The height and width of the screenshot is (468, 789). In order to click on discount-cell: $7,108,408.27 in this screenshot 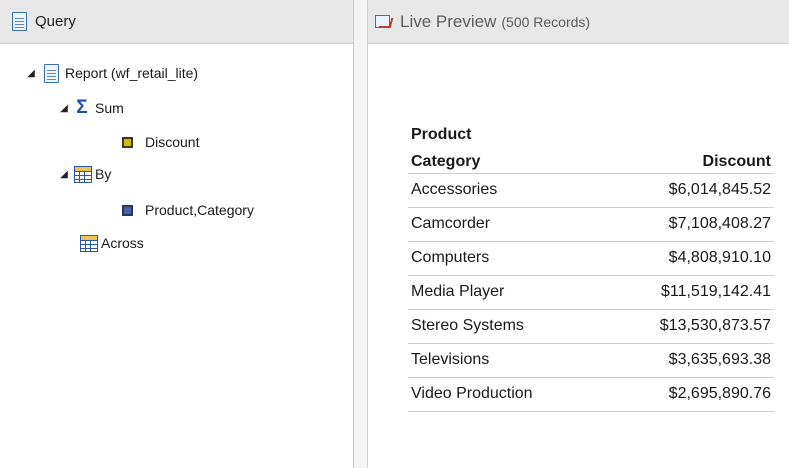, I will do `click(689, 223)`.